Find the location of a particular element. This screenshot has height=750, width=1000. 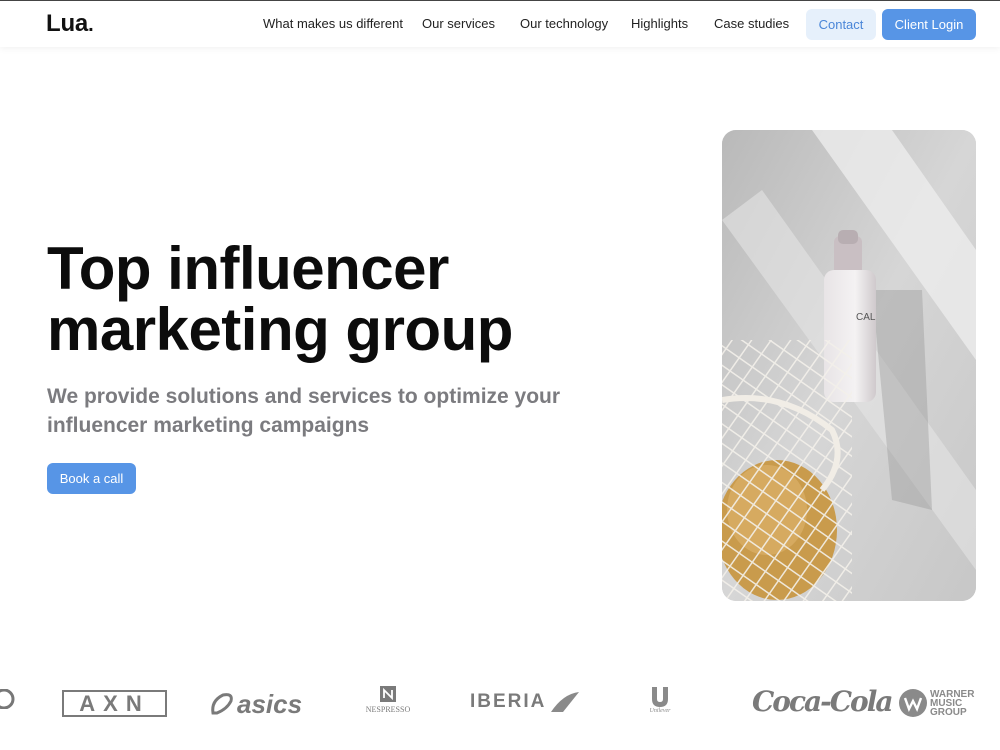

brand-axn-text: AXN is located at coordinates (114, 703).